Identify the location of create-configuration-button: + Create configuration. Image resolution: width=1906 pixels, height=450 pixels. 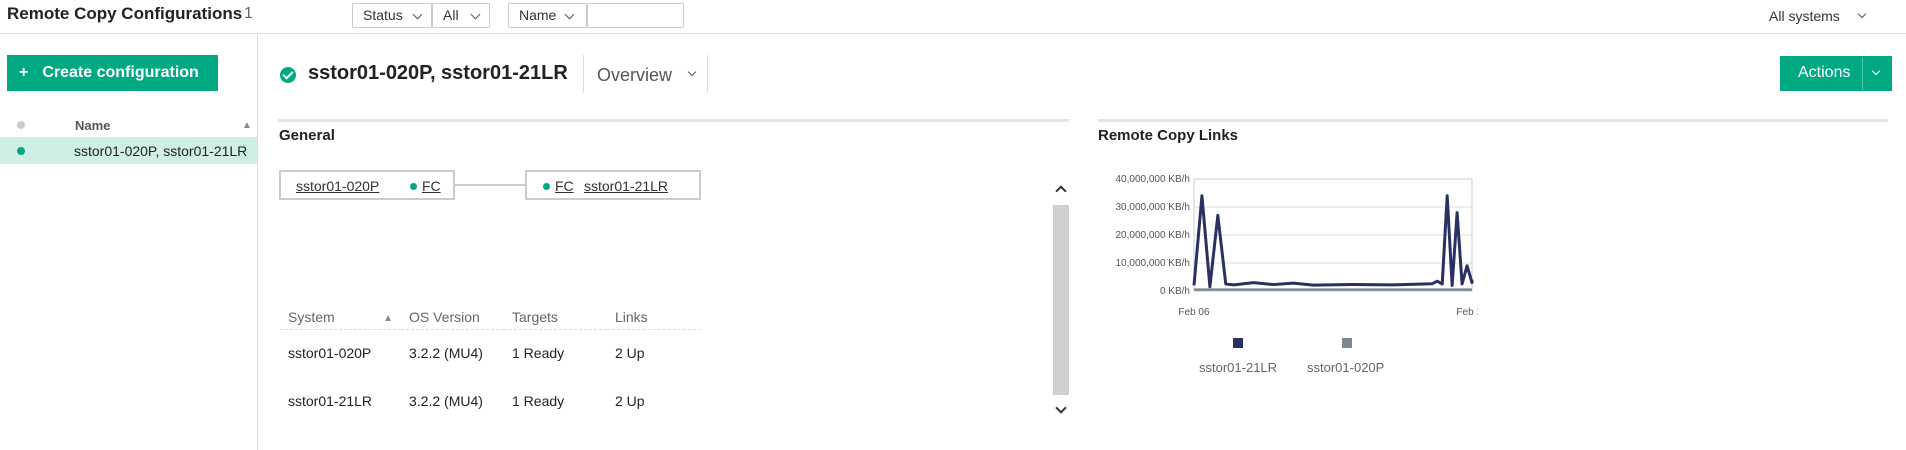
(112, 73).